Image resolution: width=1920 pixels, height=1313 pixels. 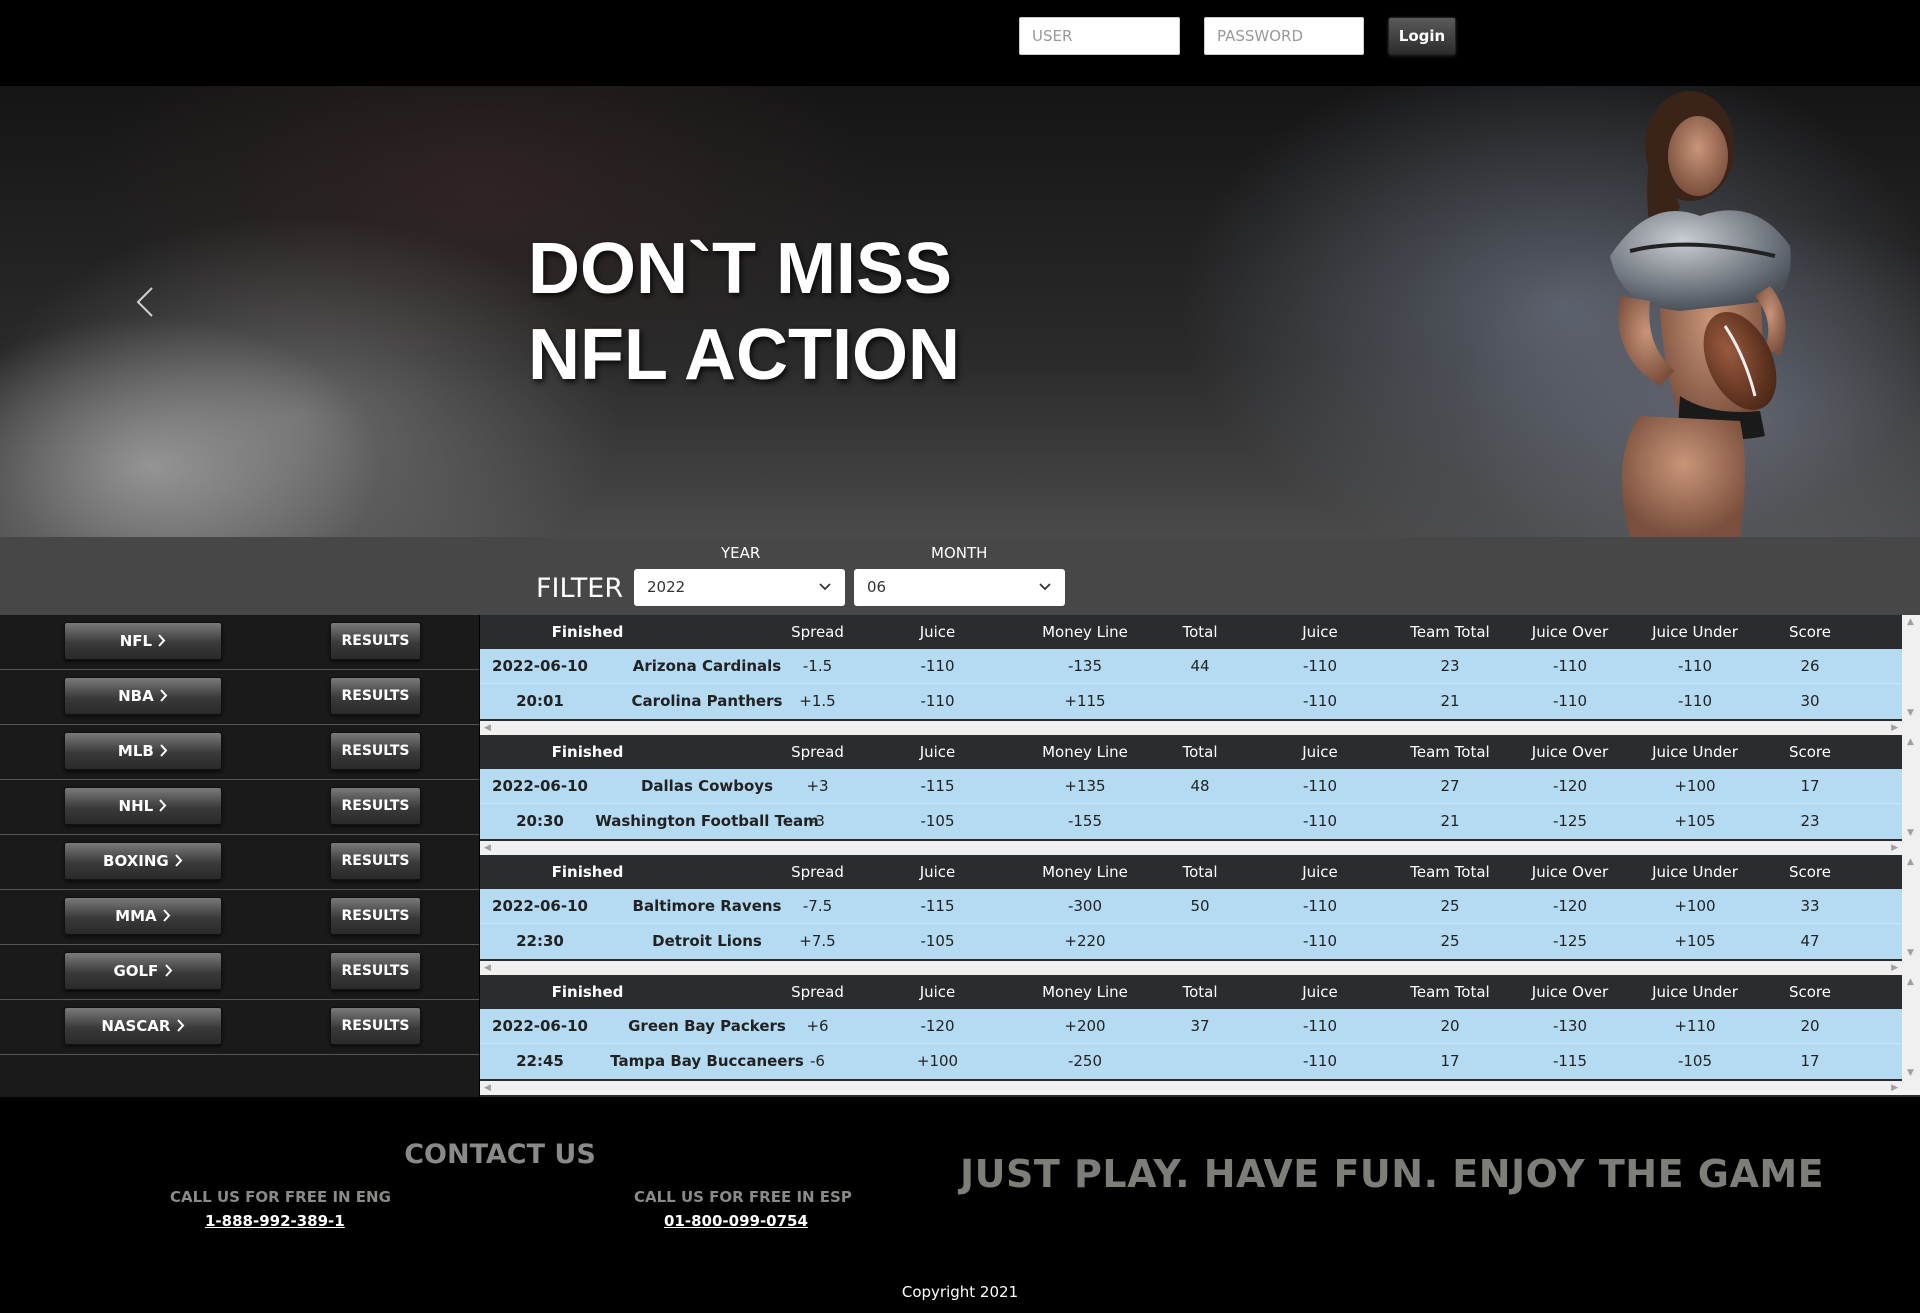 I want to click on sport-label: NHL, so click(x=136, y=806).